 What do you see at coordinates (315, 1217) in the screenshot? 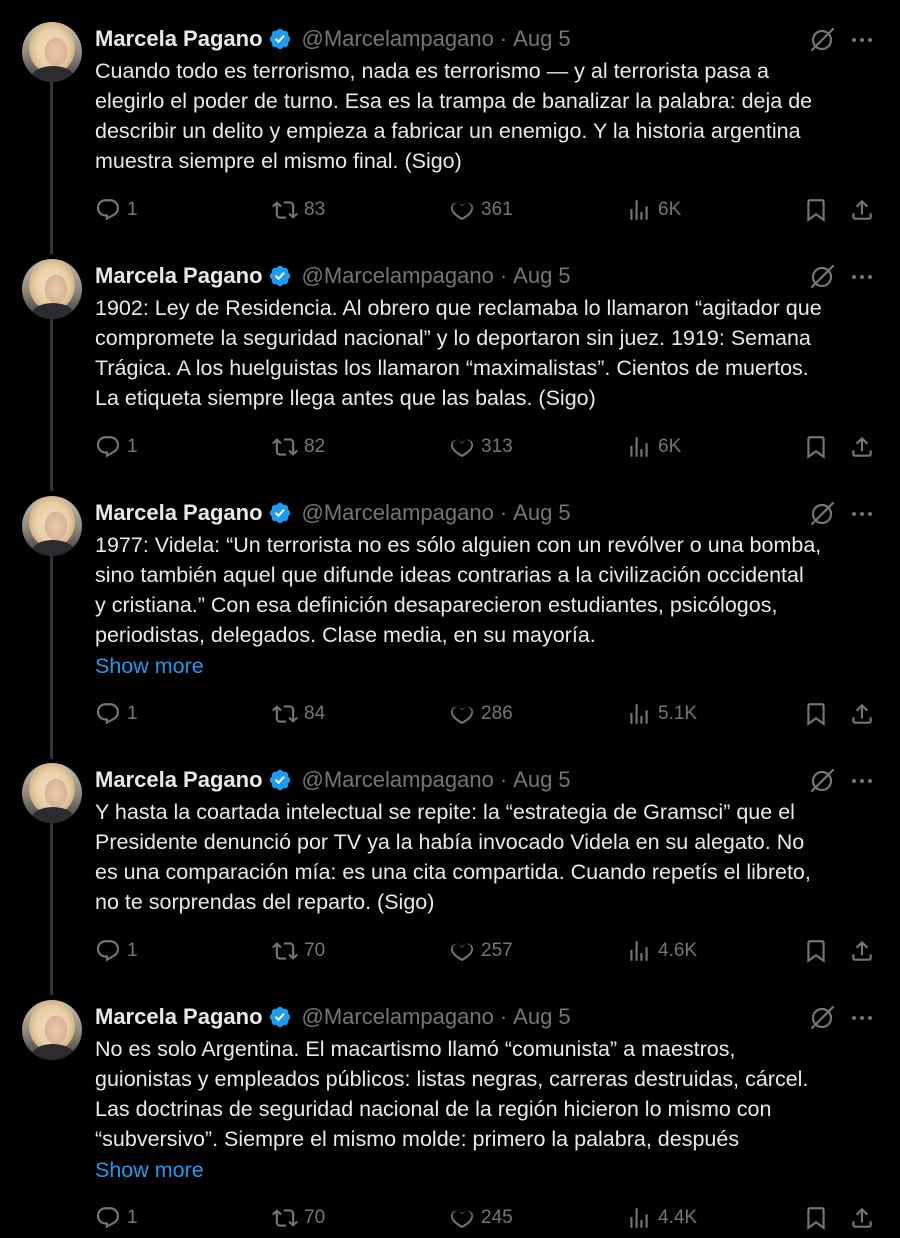
I see `repost-count: 70` at bounding box center [315, 1217].